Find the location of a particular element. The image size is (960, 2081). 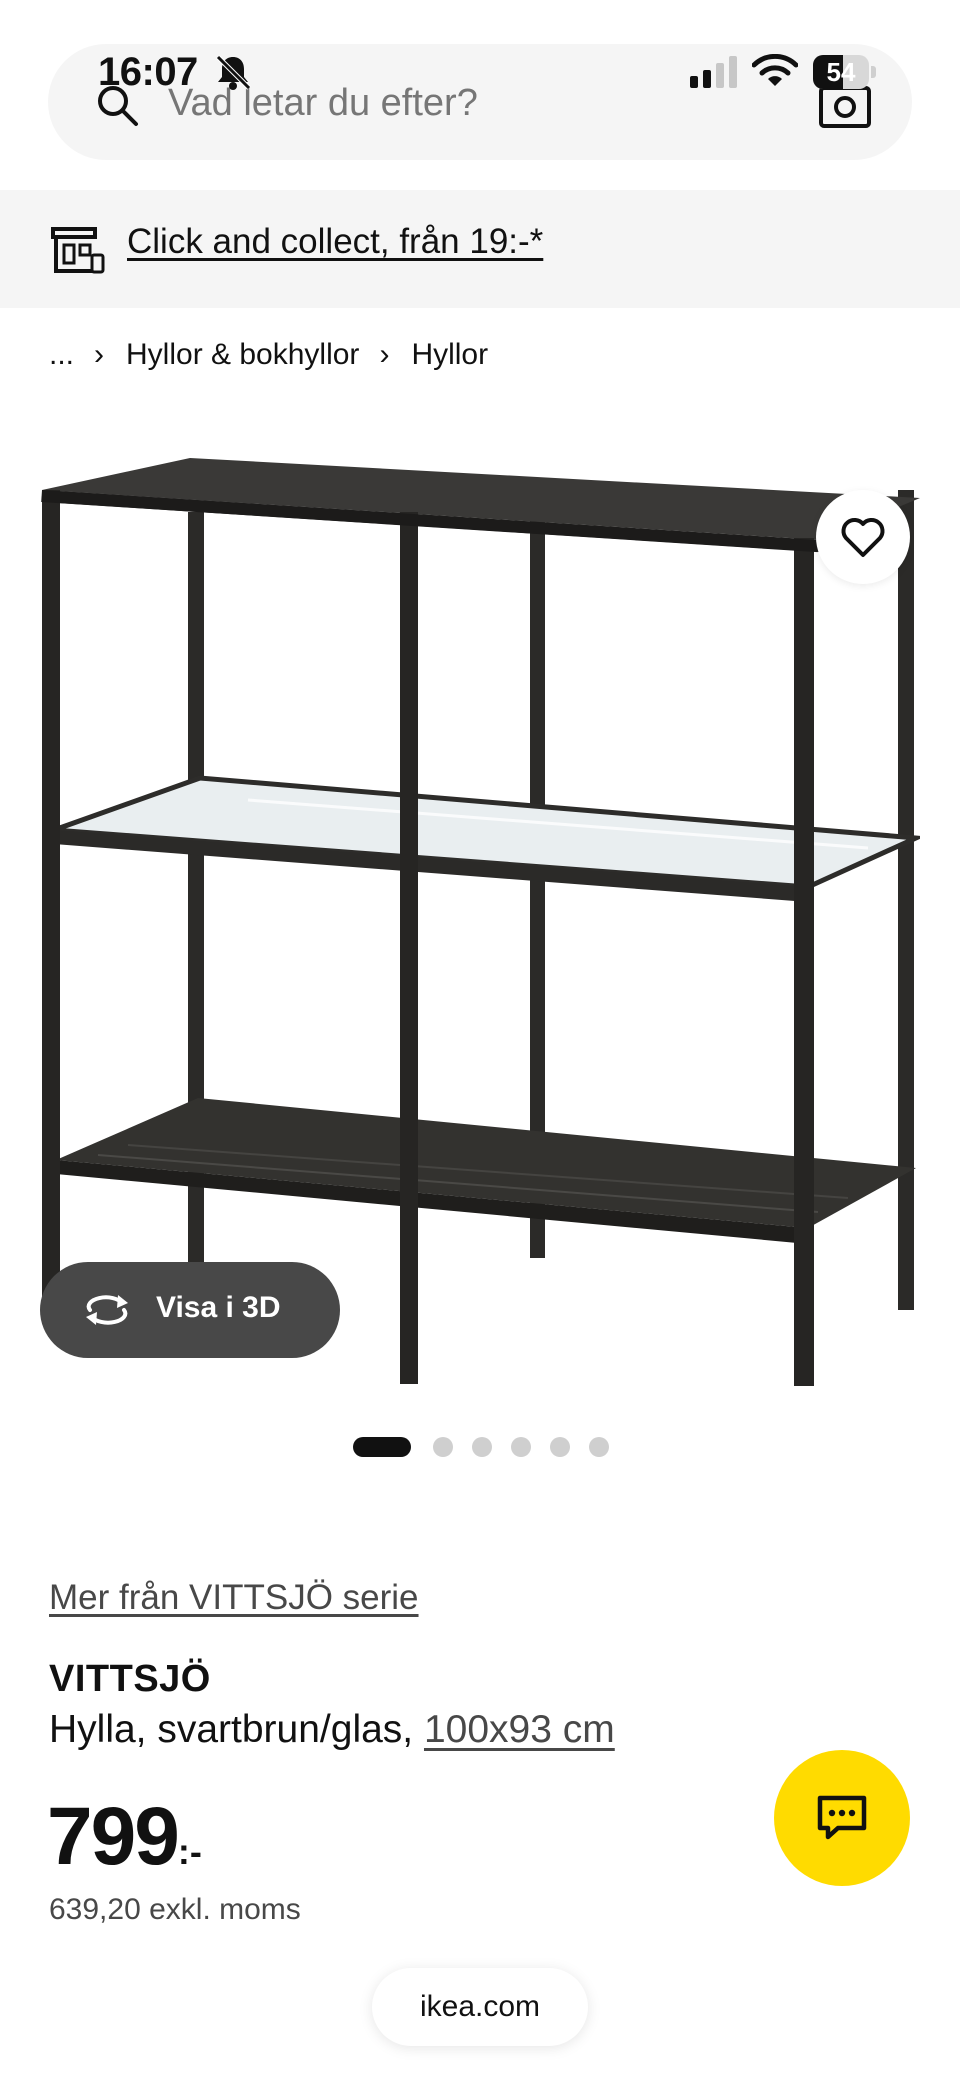

product-size-link: 100x93 cm is located at coordinates (519, 1729).